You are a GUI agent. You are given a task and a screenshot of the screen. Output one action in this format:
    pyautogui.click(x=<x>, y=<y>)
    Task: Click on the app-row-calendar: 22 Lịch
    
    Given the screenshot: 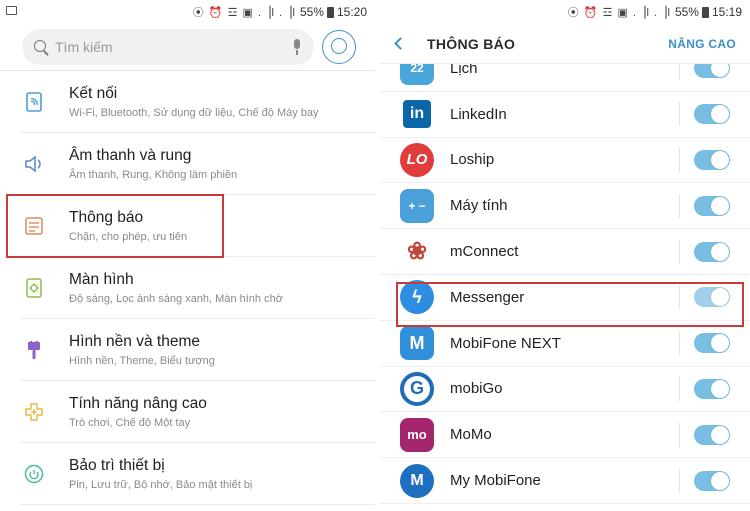 What is the action you would take?
    pyautogui.click(x=565, y=78)
    